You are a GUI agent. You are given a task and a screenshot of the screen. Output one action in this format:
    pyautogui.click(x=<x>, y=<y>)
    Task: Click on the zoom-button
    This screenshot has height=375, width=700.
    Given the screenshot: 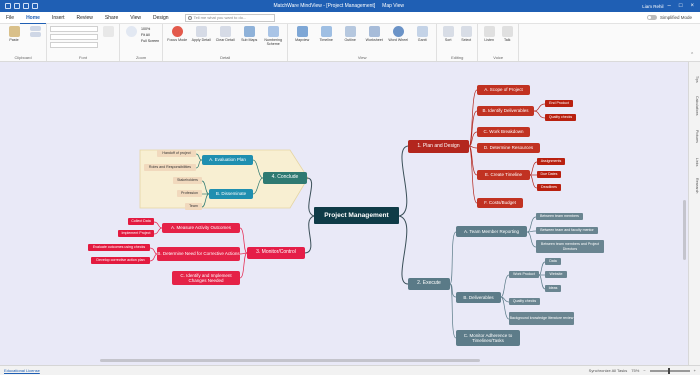 What is the action you would take?
    pyautogui.click(x=131, y=32)
    